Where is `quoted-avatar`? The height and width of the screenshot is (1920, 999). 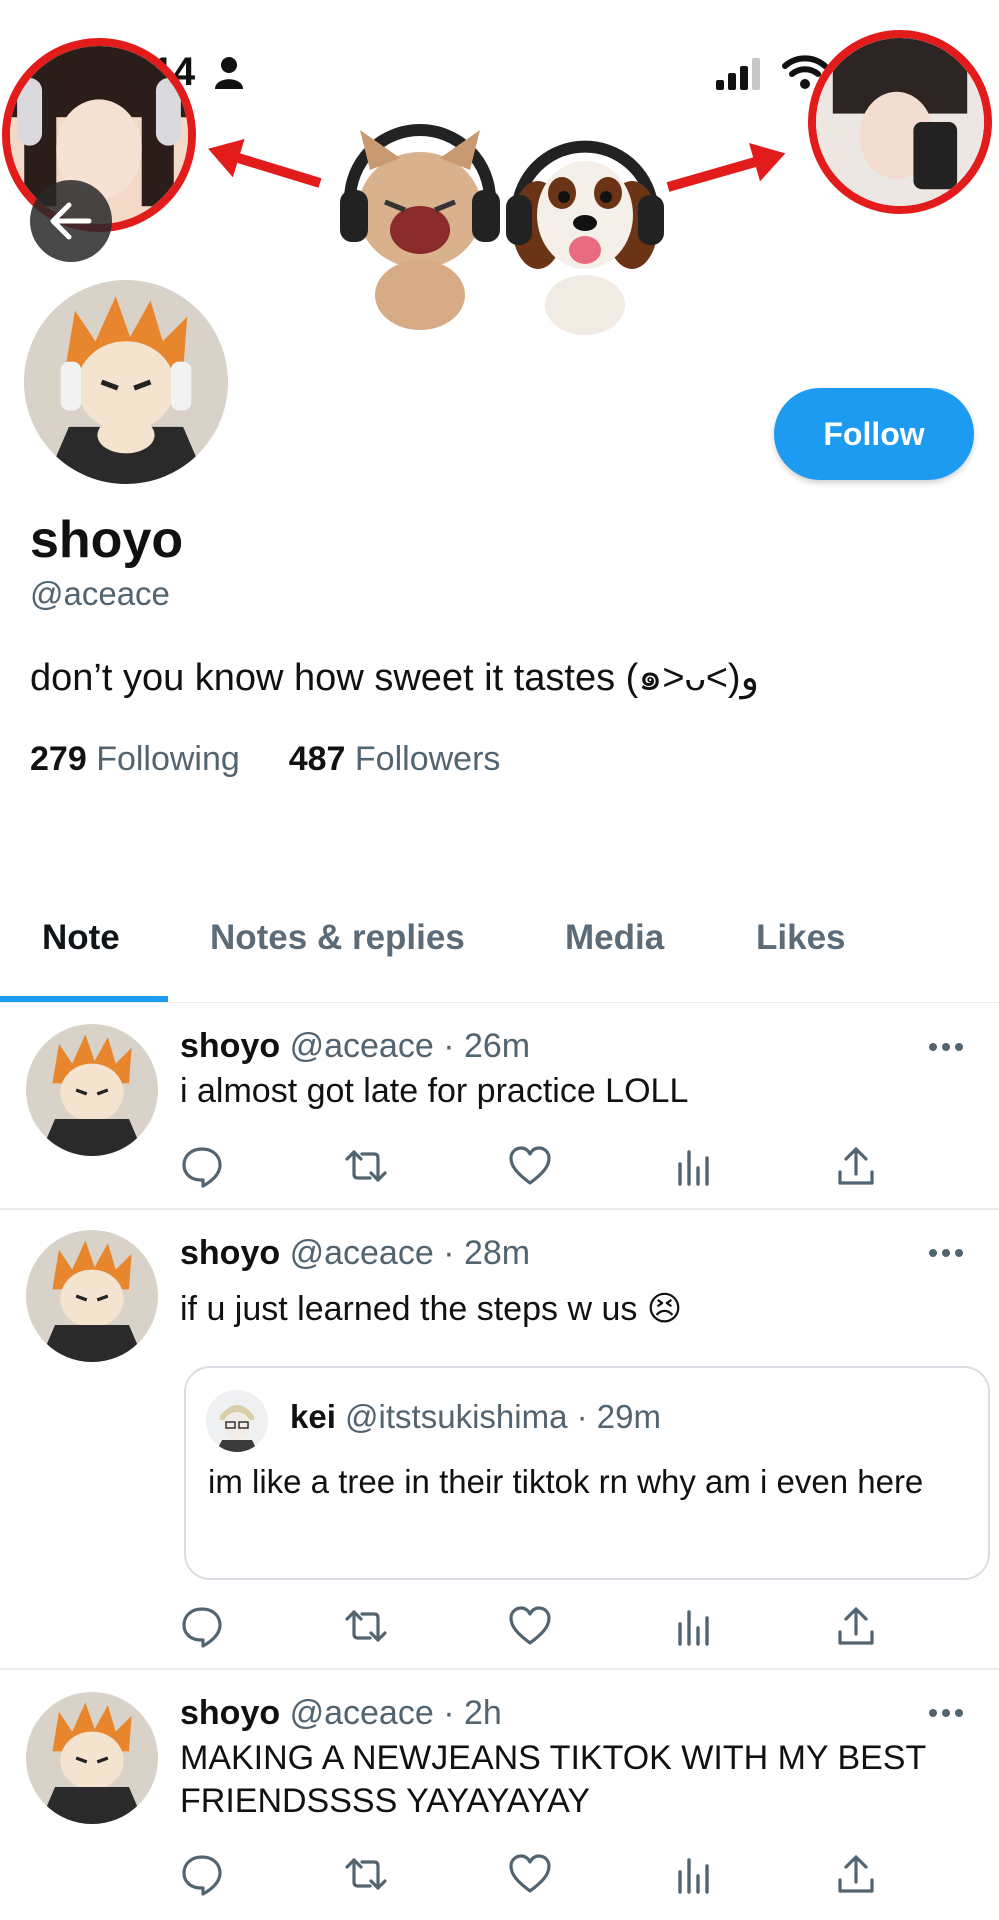 quoted-avatar is located at coordinates (237, 1421).